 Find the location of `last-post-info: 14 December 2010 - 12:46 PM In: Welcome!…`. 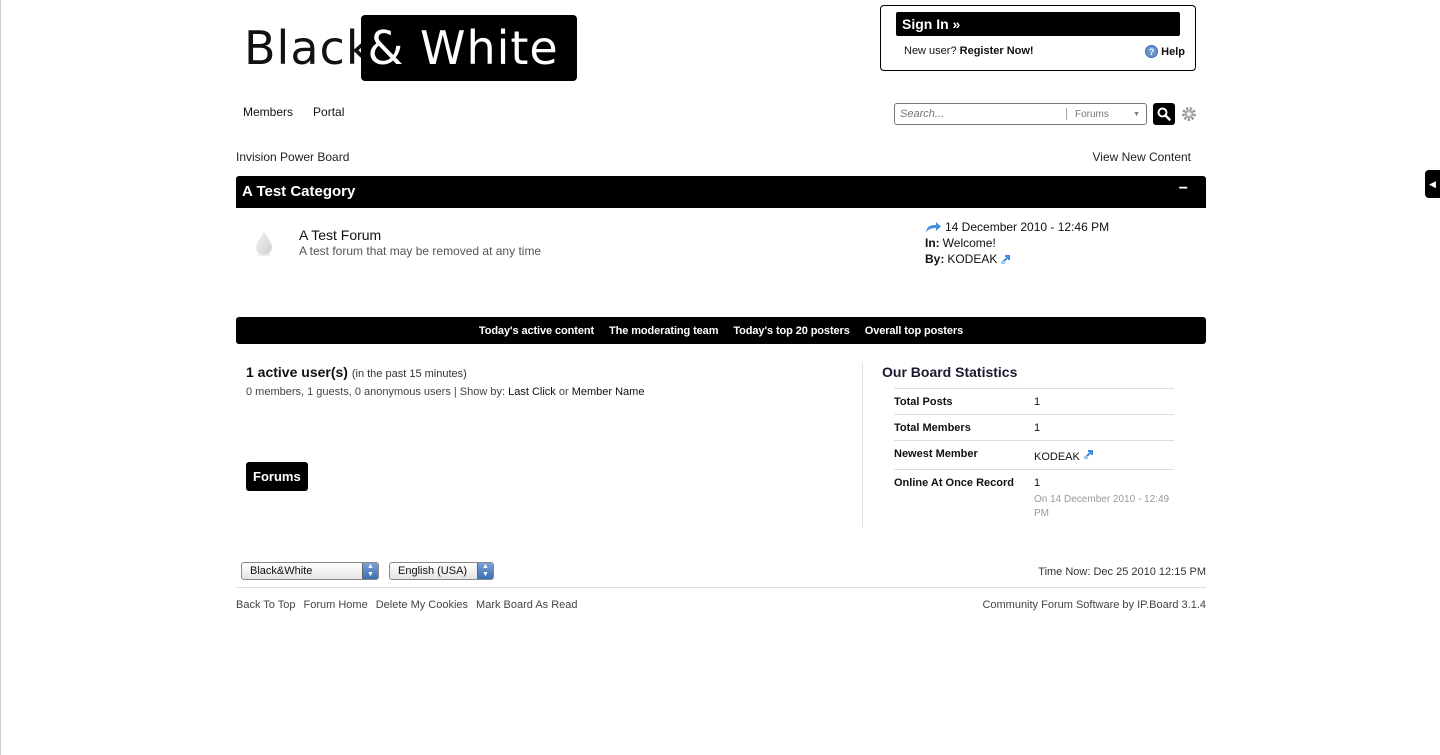

last-post-info: 14 December 2010 - 12:46 PM In: Welcome!… is located at coordinates (1017, 243).